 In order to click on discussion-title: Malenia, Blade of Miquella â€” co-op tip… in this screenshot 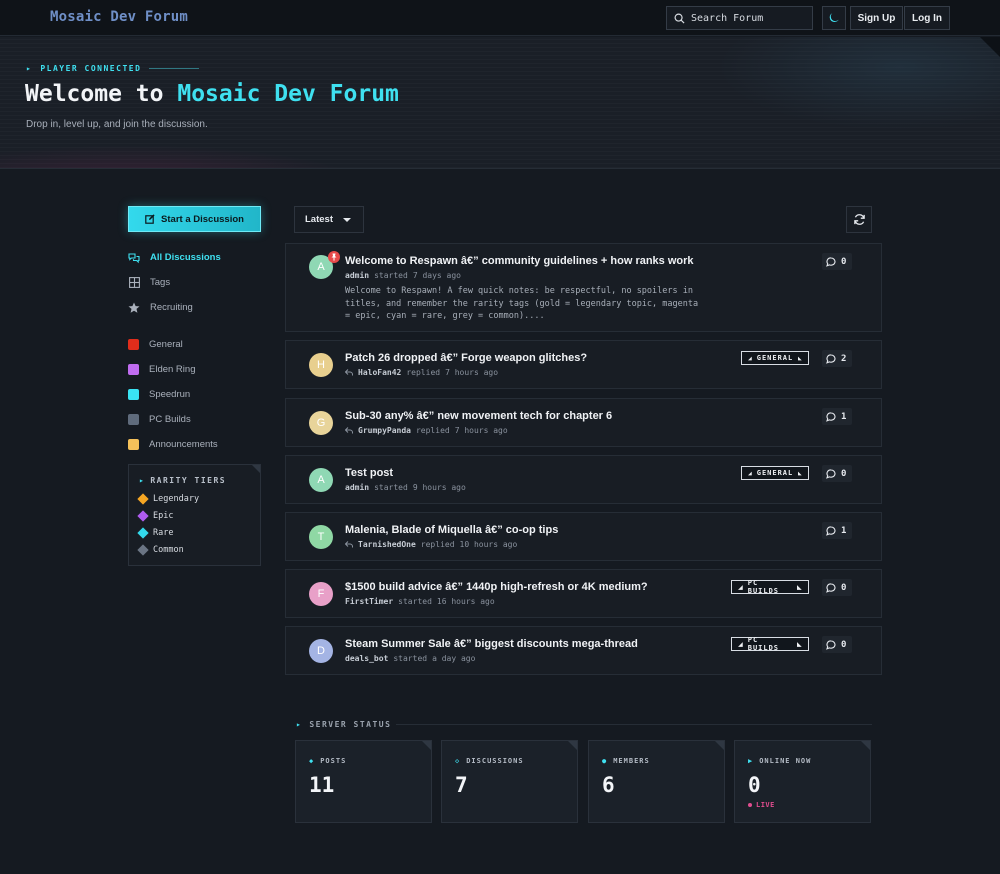, I will do `click(451, 530)`.